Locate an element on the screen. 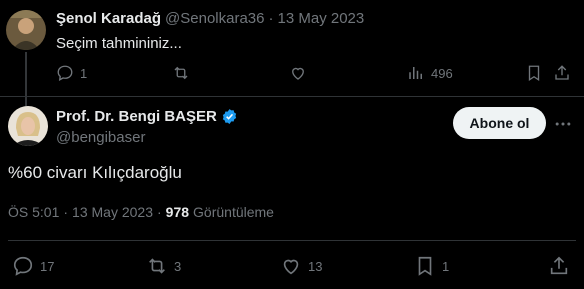  reply-header: Şenol Karadağ @Senolkara36 · 13 May 2023 is located at coordinates (210, 18).